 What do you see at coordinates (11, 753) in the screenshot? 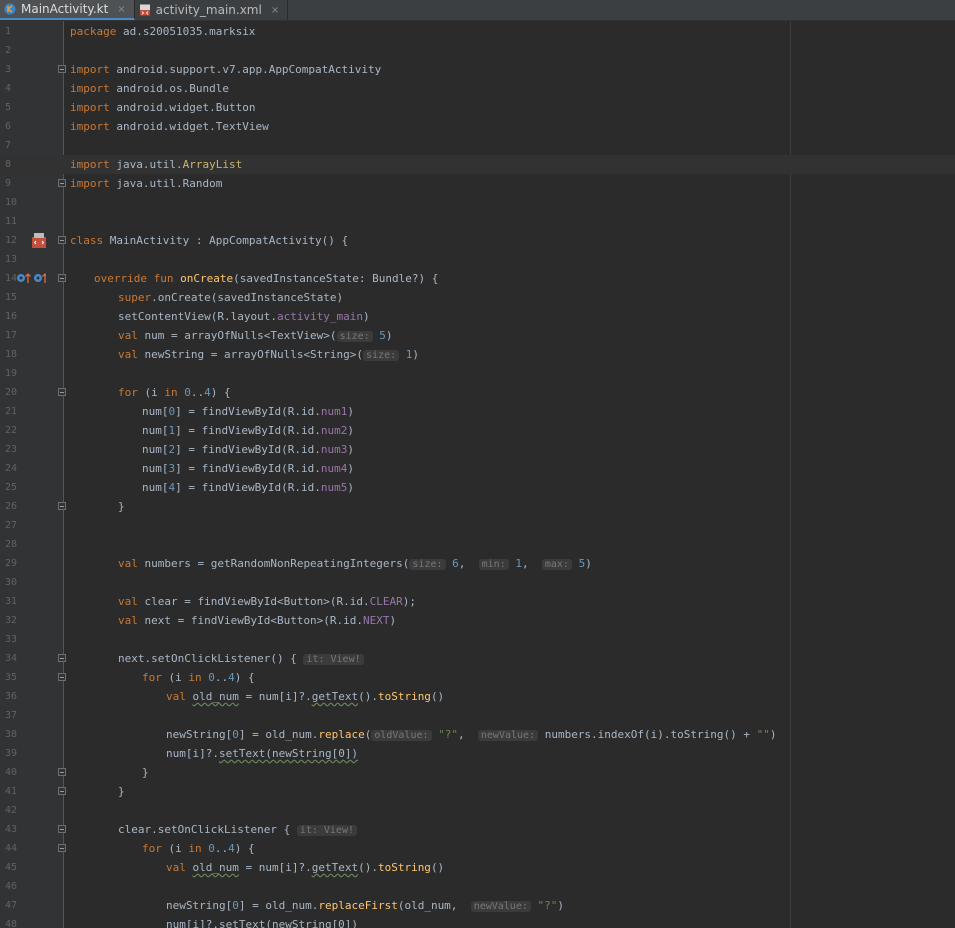
I see `line-number: 39` at bounding box center [11, 753].